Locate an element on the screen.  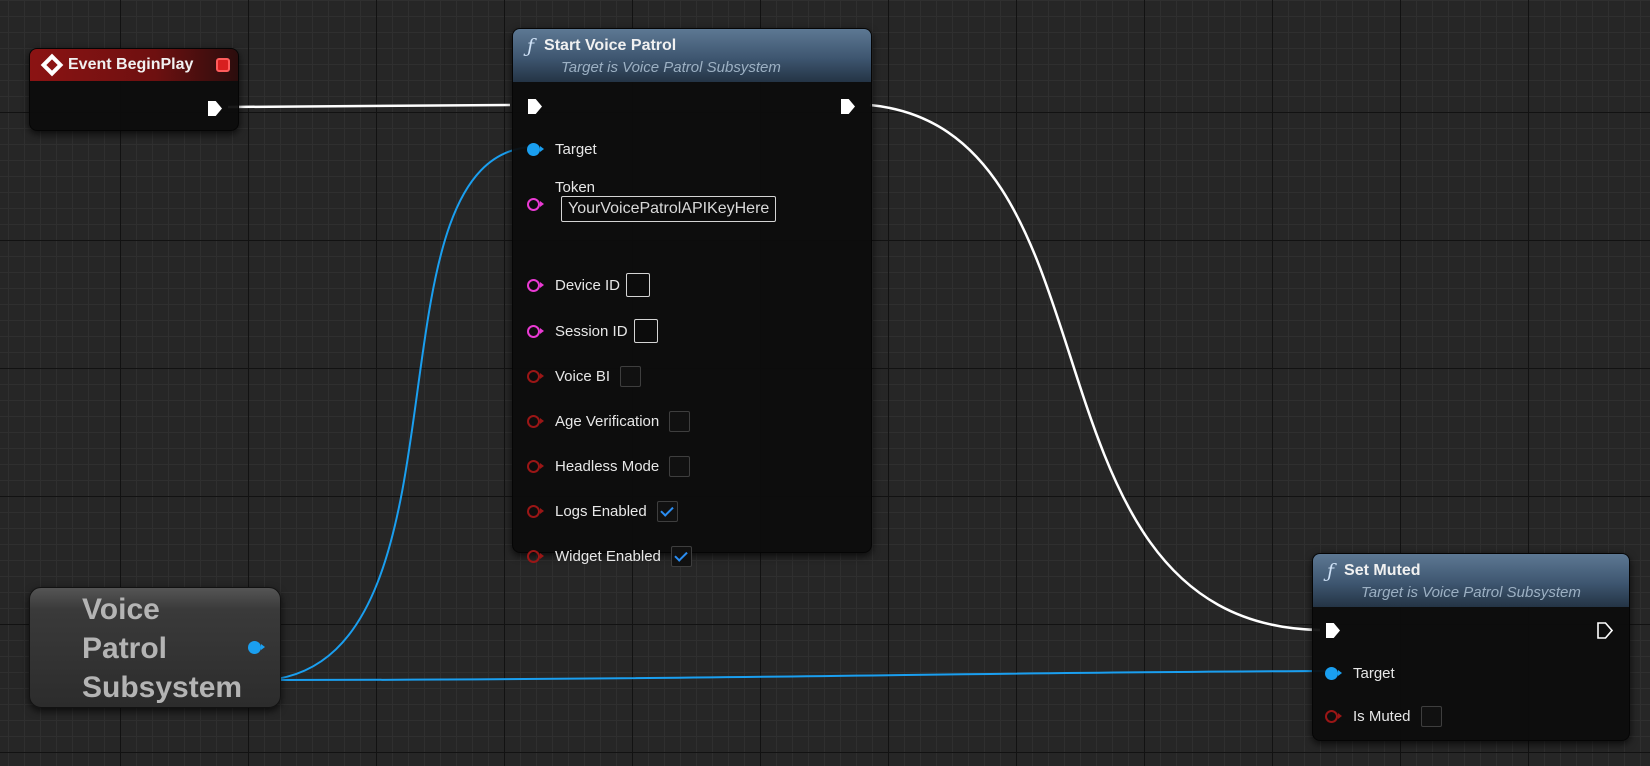
widget-enabled-pin-label: Widget Enabled is located at coordinates (608, 556).